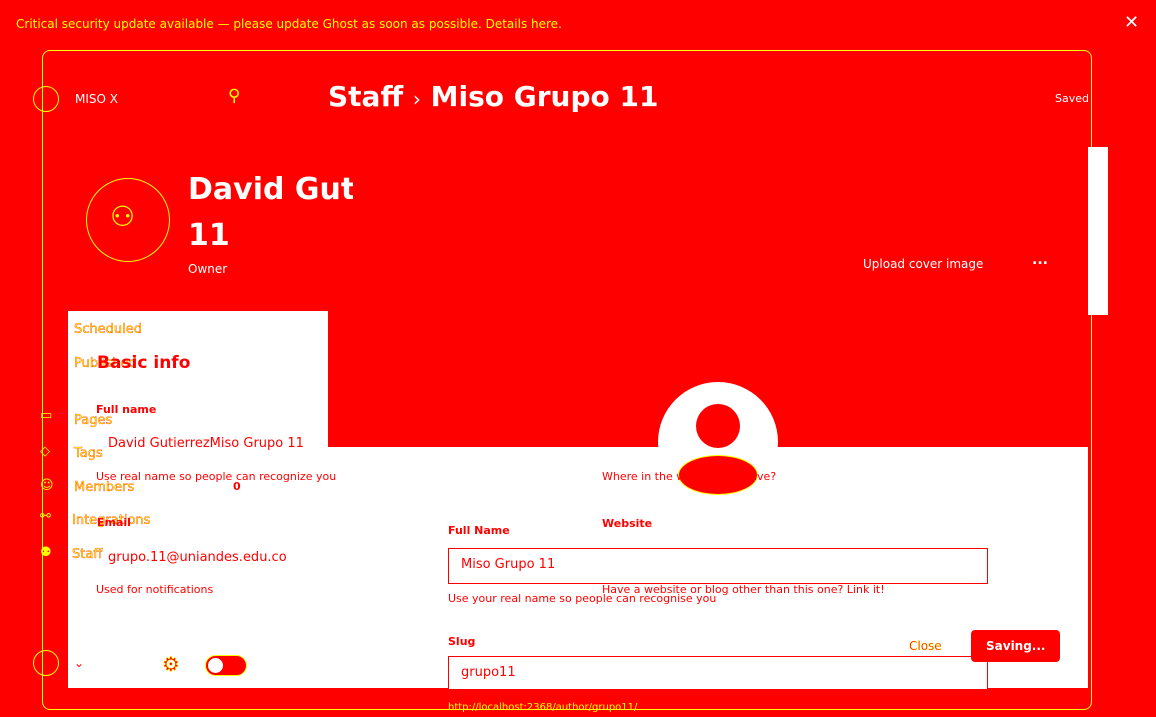 Image resolution: width=1156 pixels, height=717 pixels. Describe the element at coordinates (46, 99) in the screenshot. I see `site-logo-icon` at that location.